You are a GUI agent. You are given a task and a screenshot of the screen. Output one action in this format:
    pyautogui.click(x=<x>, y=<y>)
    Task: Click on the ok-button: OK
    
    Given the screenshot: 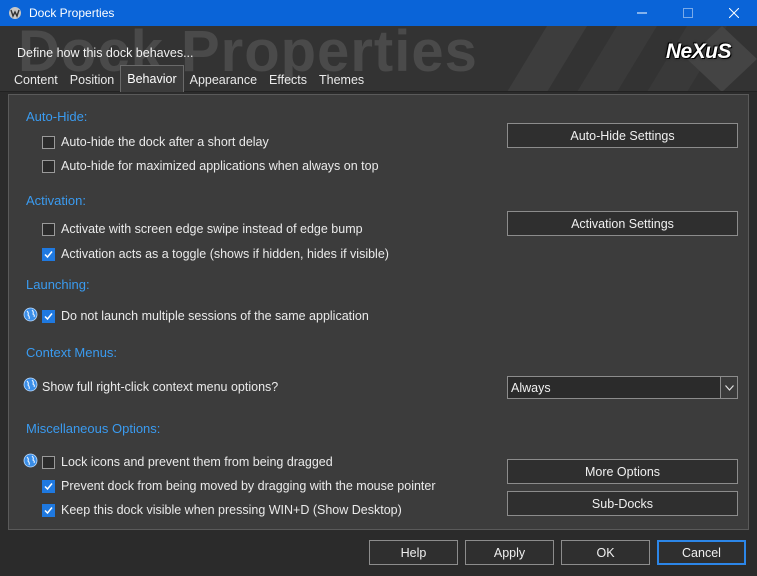 What is the action you would take?
    pyautogui.click(x=605, y=552)
    